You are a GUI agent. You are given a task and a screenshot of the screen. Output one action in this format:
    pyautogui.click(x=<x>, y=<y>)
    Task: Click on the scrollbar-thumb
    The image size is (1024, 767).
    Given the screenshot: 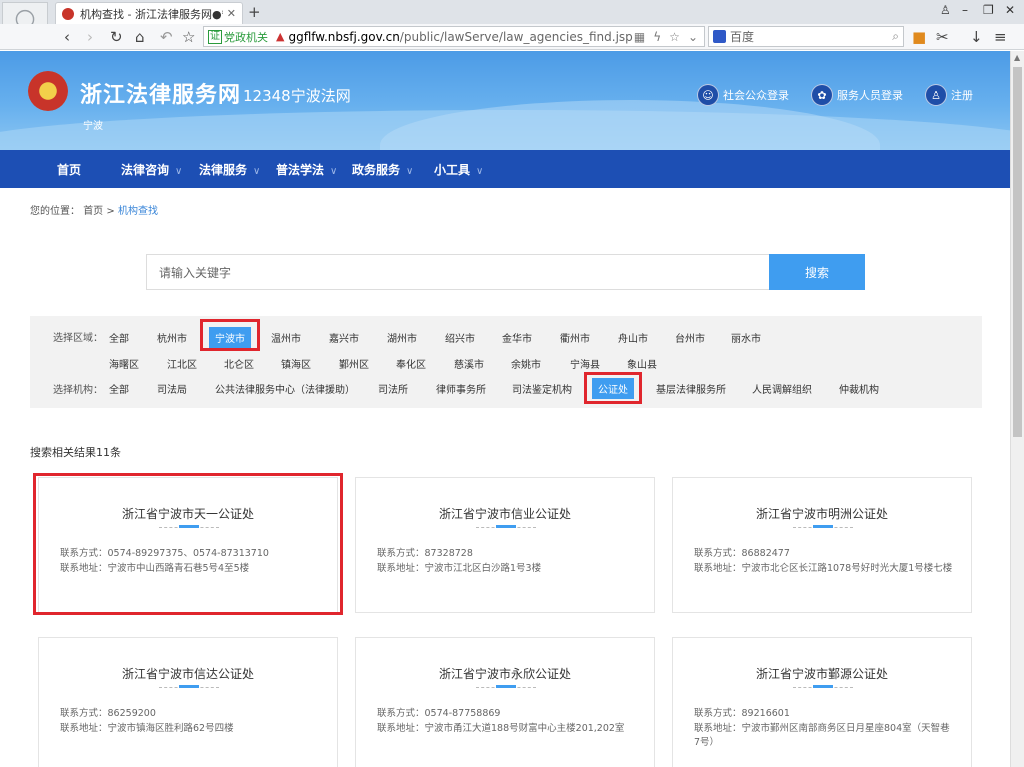 What is the action you would take?
    pyautogui.click(x=1017, y=252)
    